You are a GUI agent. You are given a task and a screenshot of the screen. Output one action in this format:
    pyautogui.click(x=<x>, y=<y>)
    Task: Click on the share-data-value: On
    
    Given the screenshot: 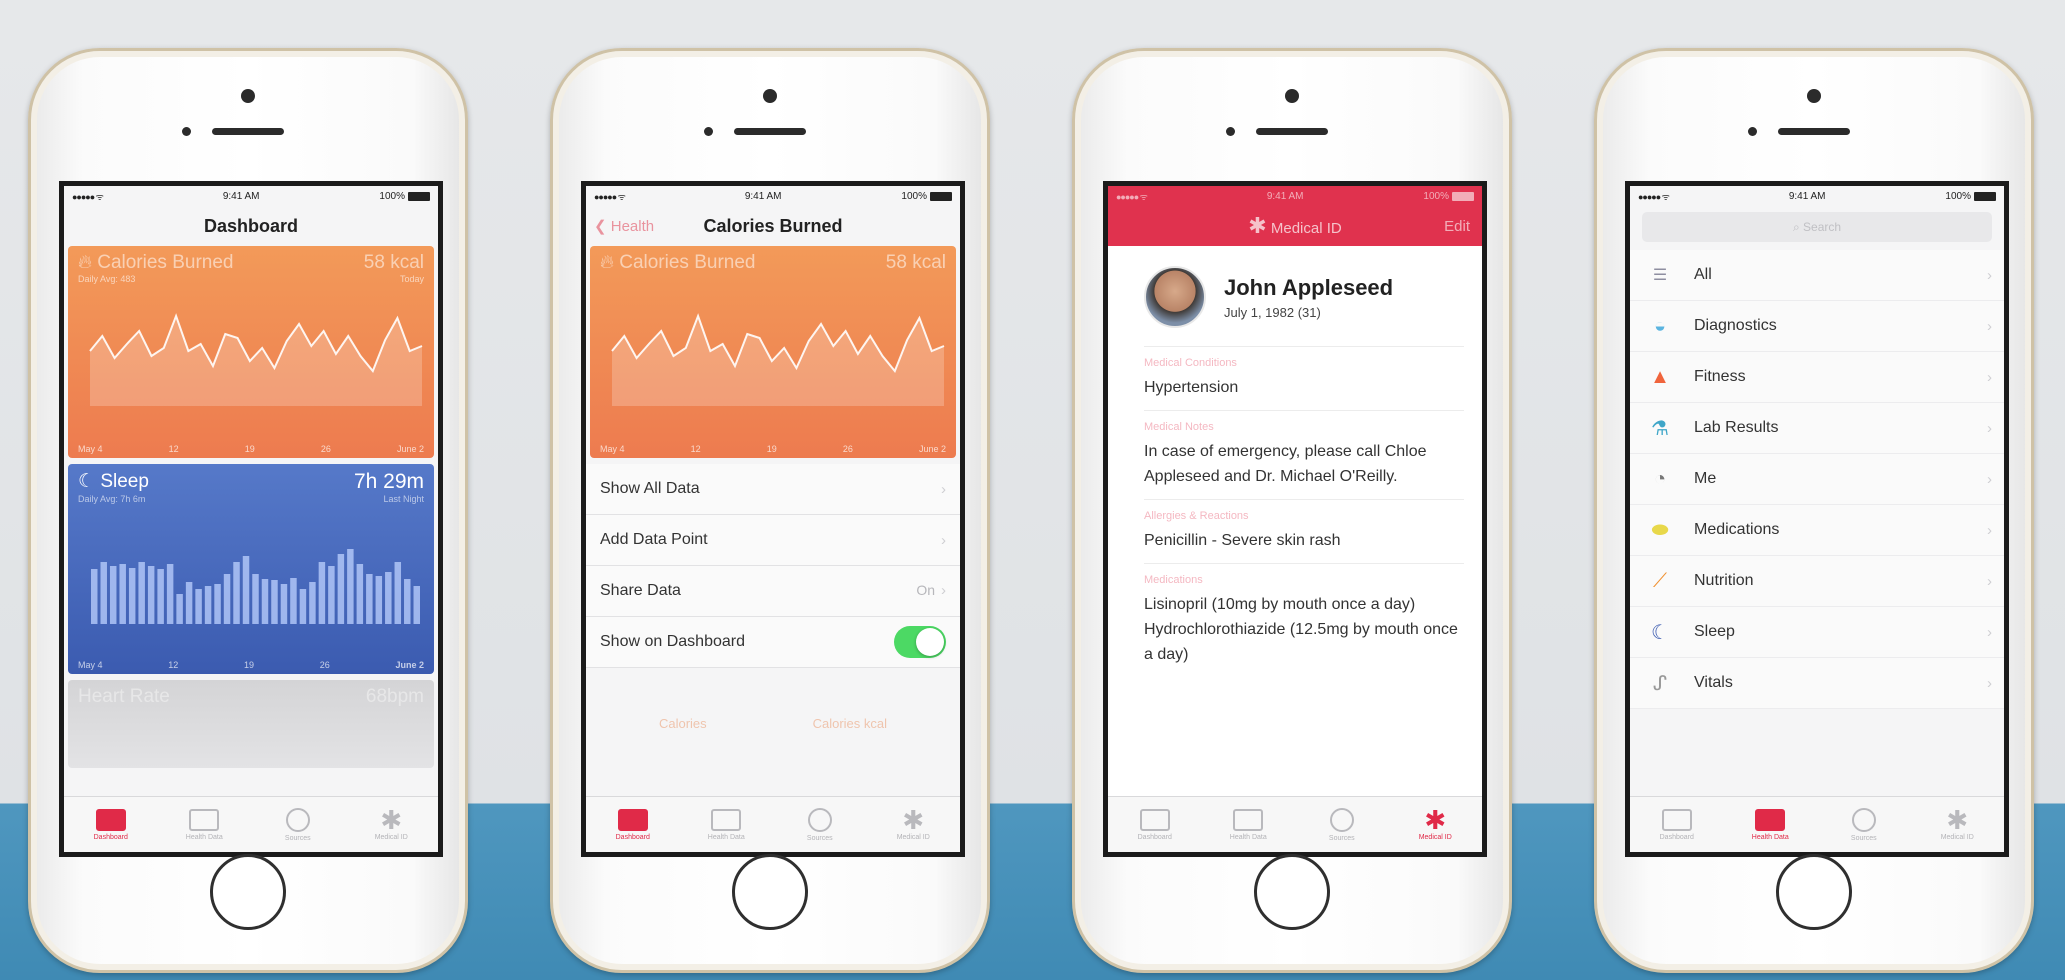 What is the action you would take?
    pyautogui.click(x=925, y=590)
    